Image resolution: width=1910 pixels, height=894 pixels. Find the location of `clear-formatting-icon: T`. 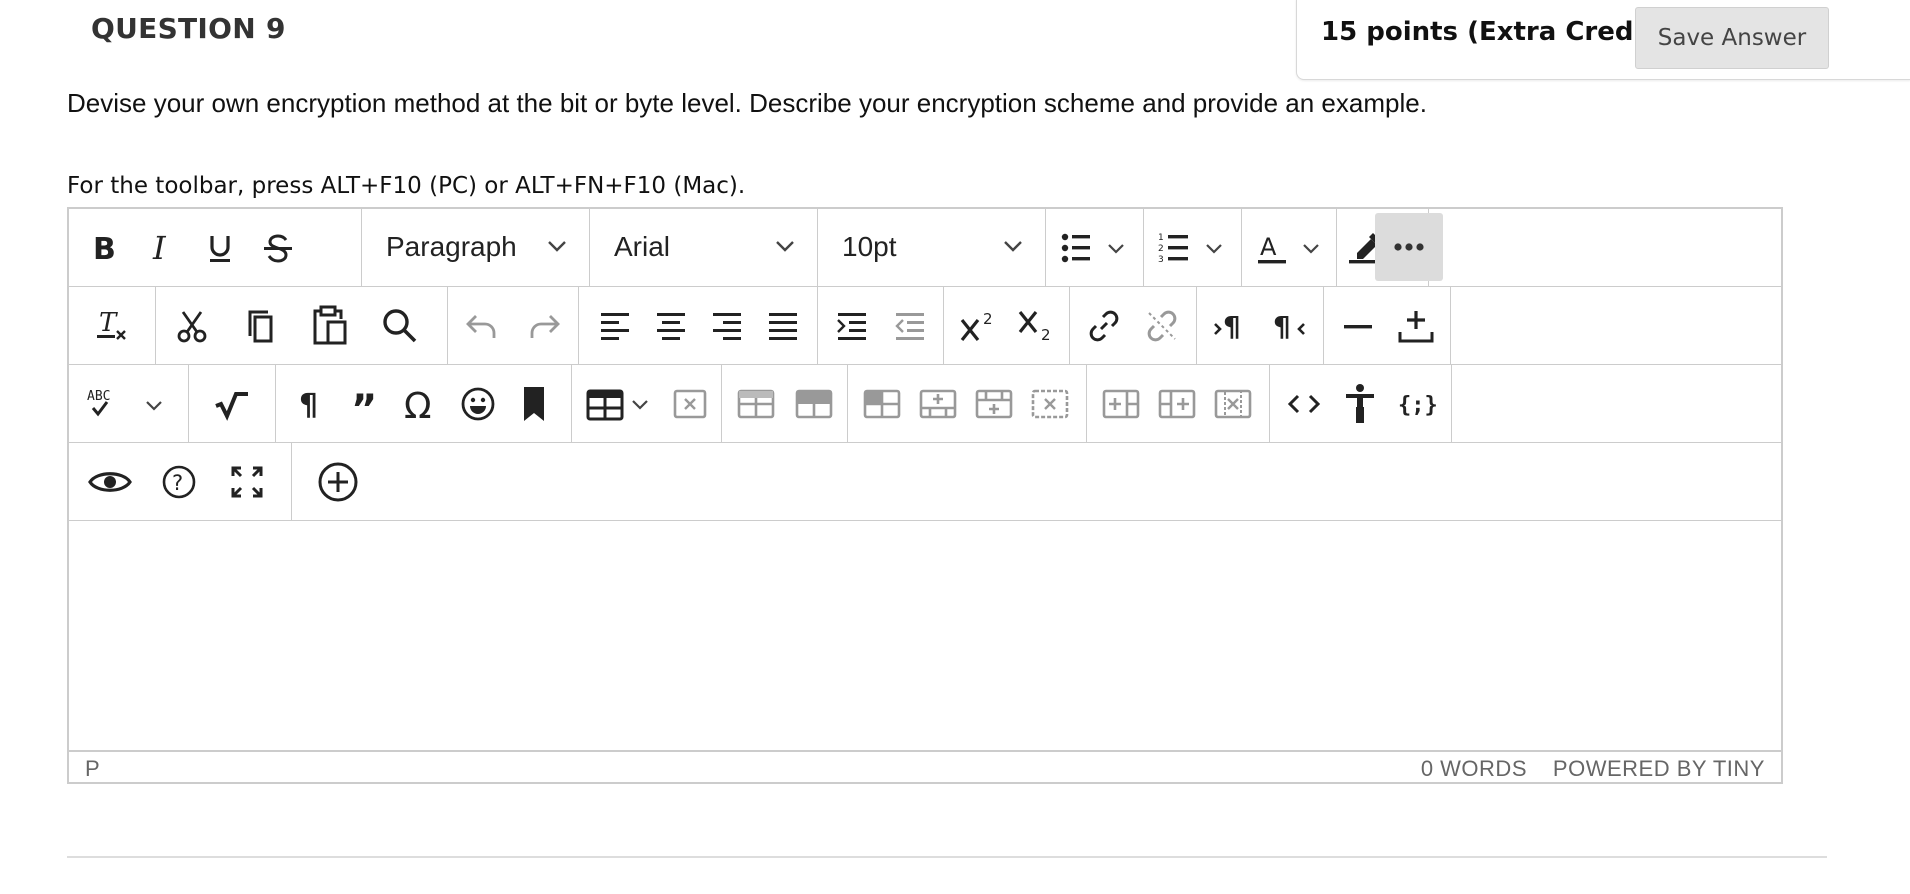

clear-formatting-icon: T is located at coordinates (111, 324).